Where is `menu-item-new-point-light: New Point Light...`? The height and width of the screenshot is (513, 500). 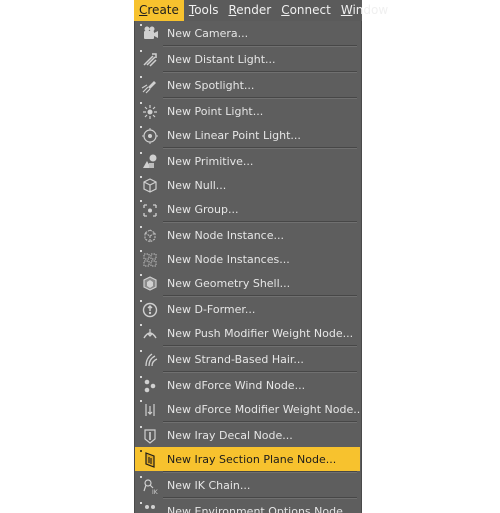
menu-item-new-point-light: New Point Light... is located at coordinates (248, 111).